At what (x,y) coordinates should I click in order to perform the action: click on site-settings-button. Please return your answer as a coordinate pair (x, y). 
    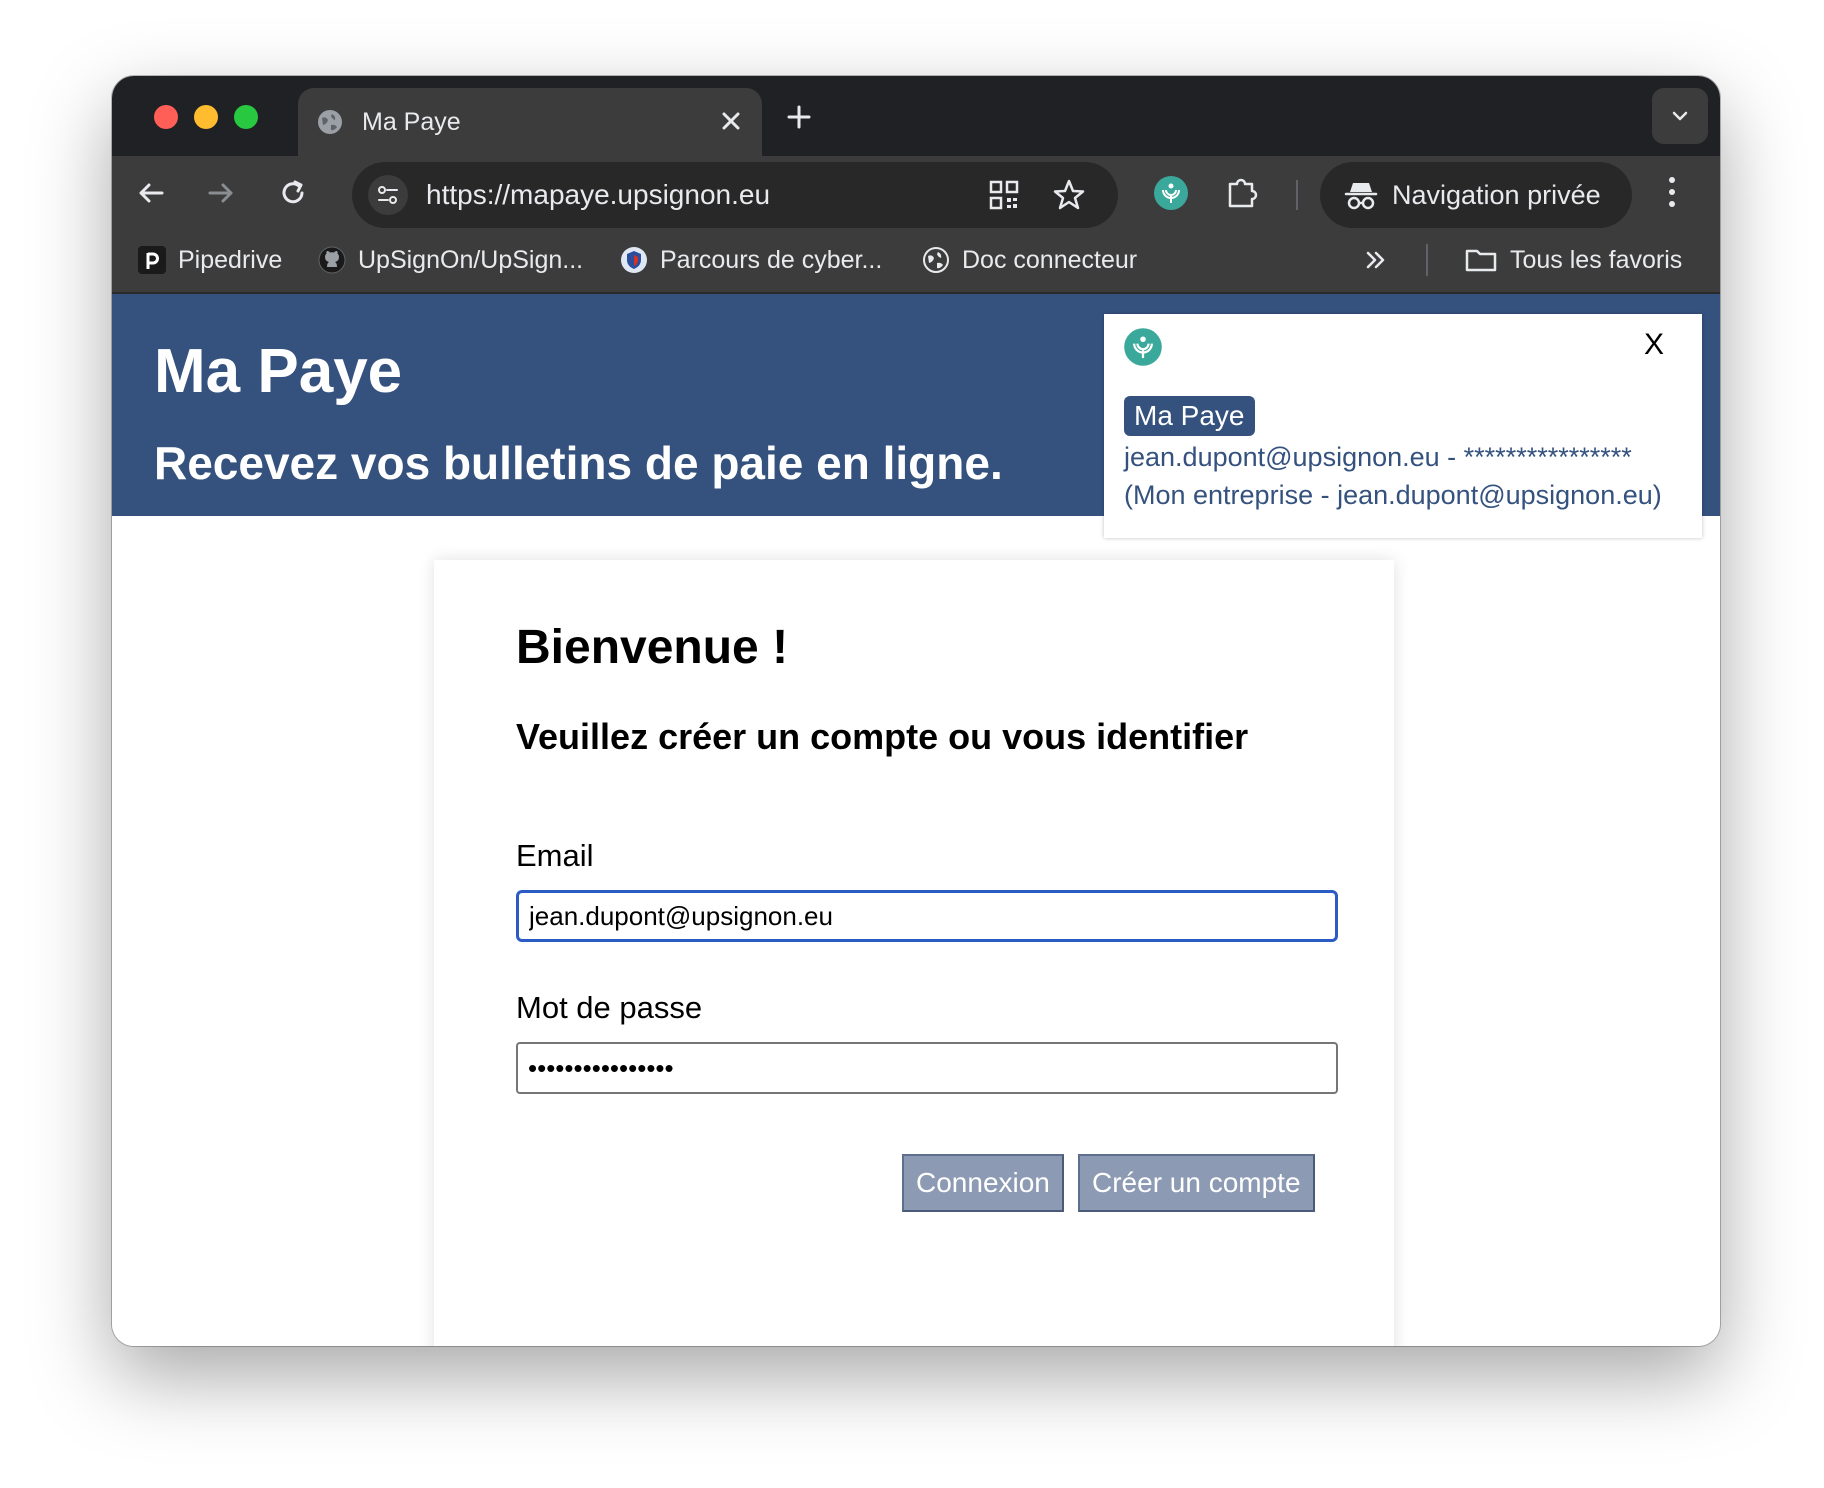
    Looking at the image, I should click on (388, 195).